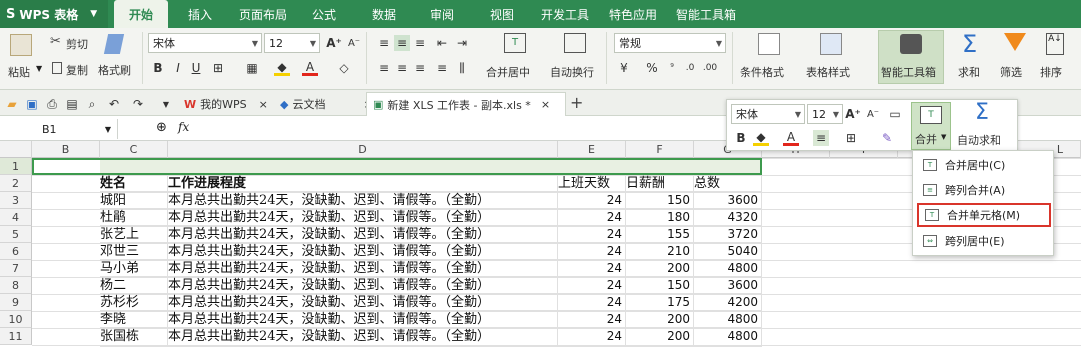 The image size is (1081, 347). What do you see at coordinates (762, 72) in the screenshot?
I see `conditional-format-button: 条件格式` at bounding box center [762, 72].